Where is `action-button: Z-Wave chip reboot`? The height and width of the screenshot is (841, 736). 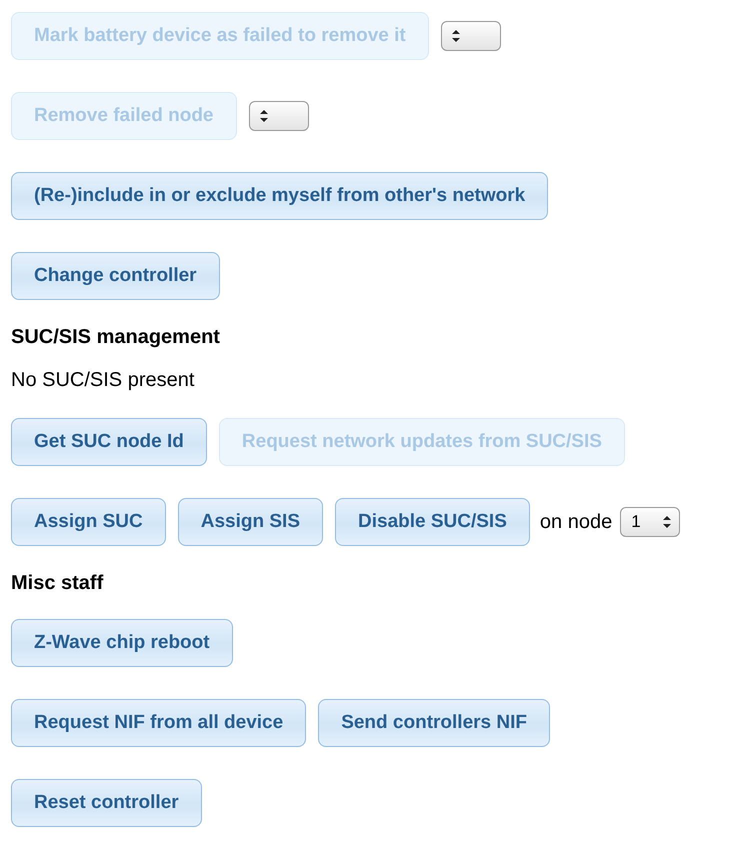 action-button: Z-Wave chip reboot is located at coordinates (122, 643).